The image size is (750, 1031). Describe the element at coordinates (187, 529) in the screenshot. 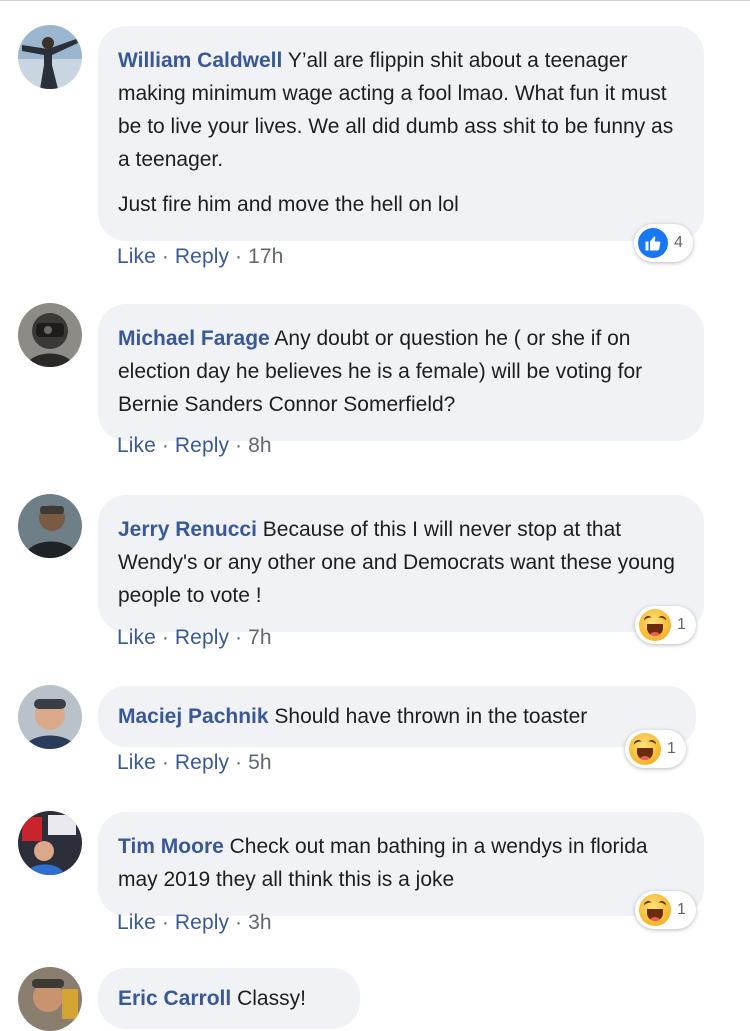

I see `comment-author: Jerry Renucci` at that location.